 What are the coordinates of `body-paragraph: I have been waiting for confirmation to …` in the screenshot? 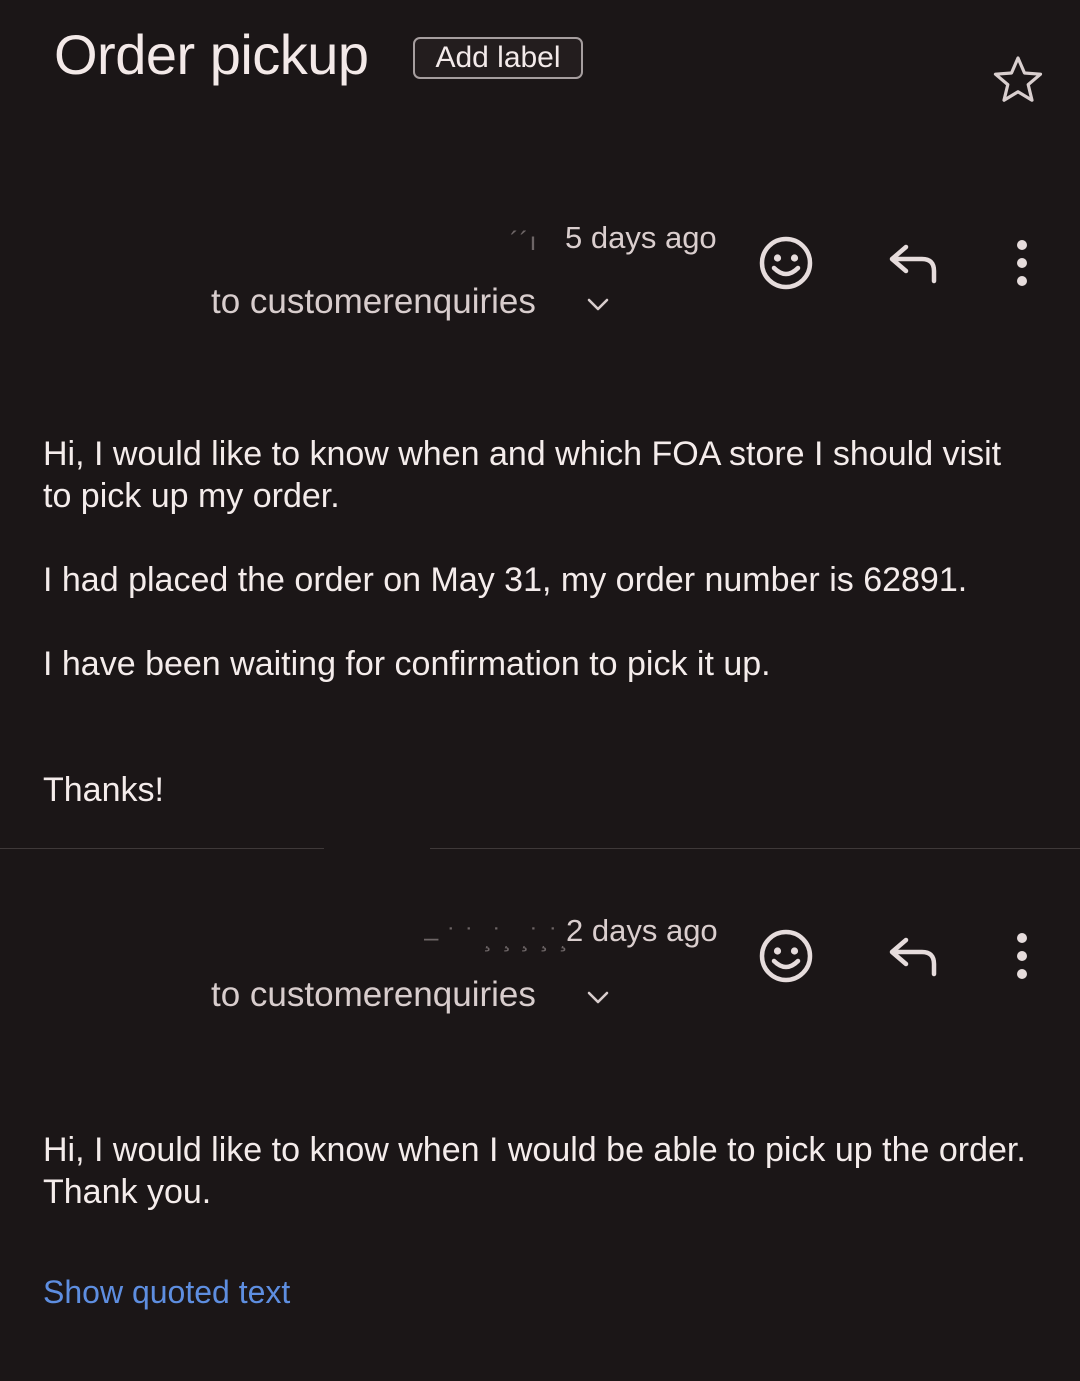 It's located at (407, 664).